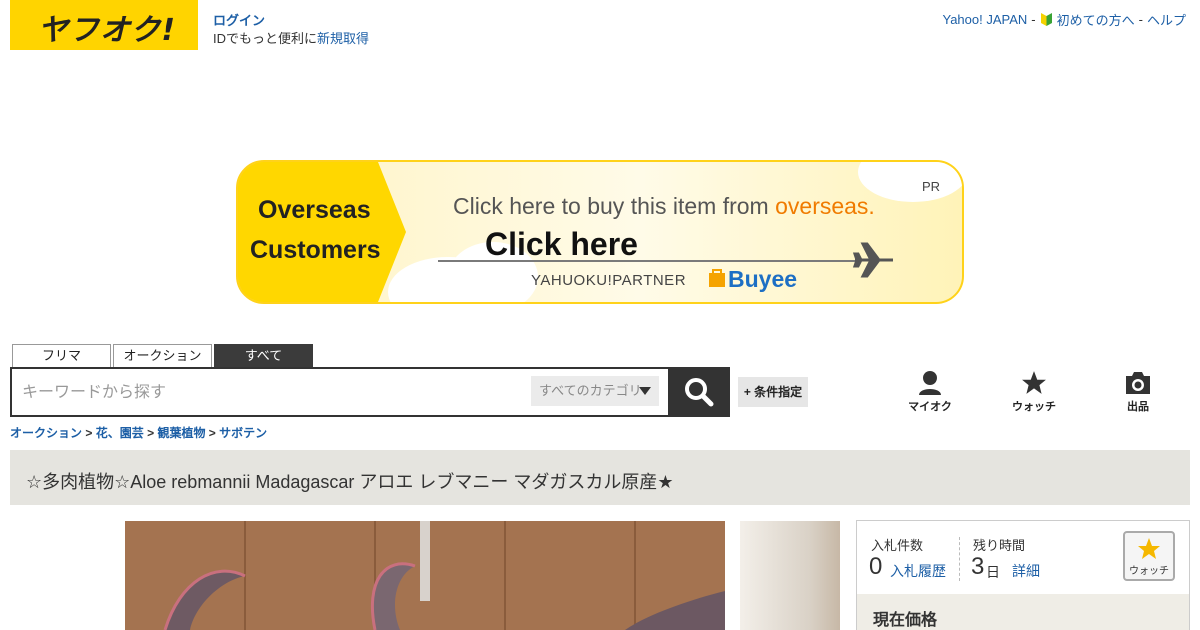  I want to click on time-left-value: 3, so click(978, 566).